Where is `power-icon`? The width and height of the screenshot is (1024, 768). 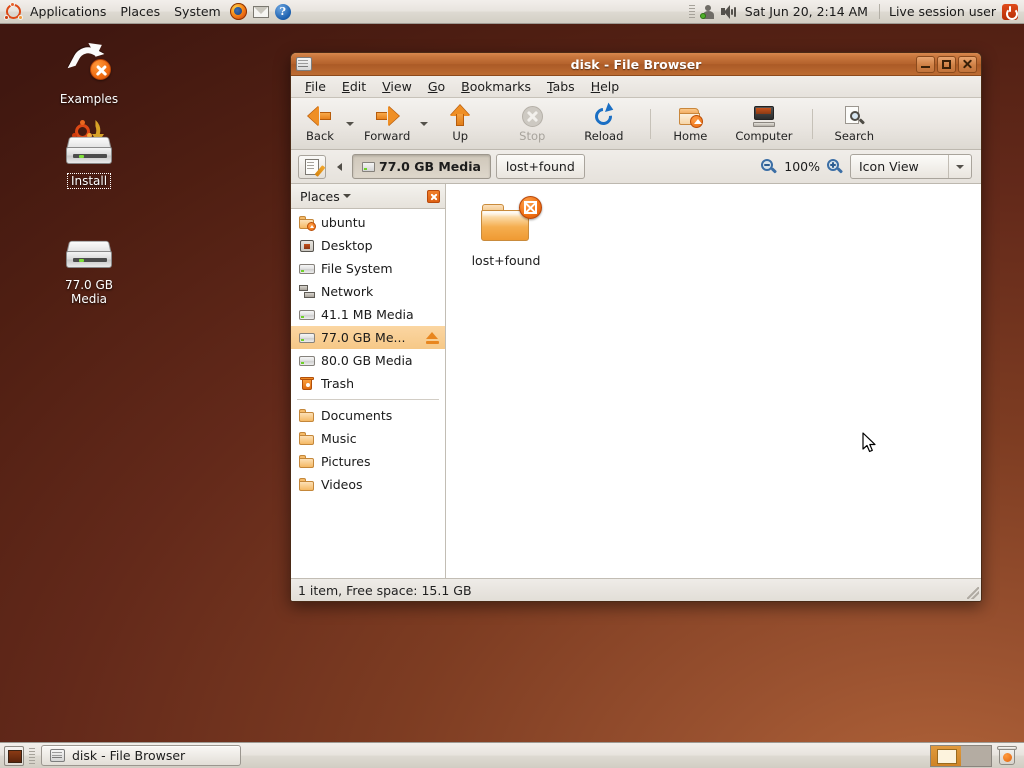 power-icon is located at coordinates (1010, 11).